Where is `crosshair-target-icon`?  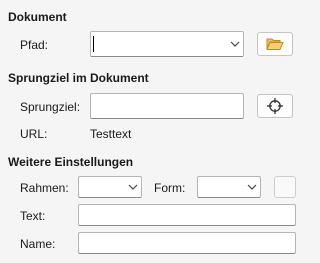 crosshair-target-icon is located at coordinates (275, 106).